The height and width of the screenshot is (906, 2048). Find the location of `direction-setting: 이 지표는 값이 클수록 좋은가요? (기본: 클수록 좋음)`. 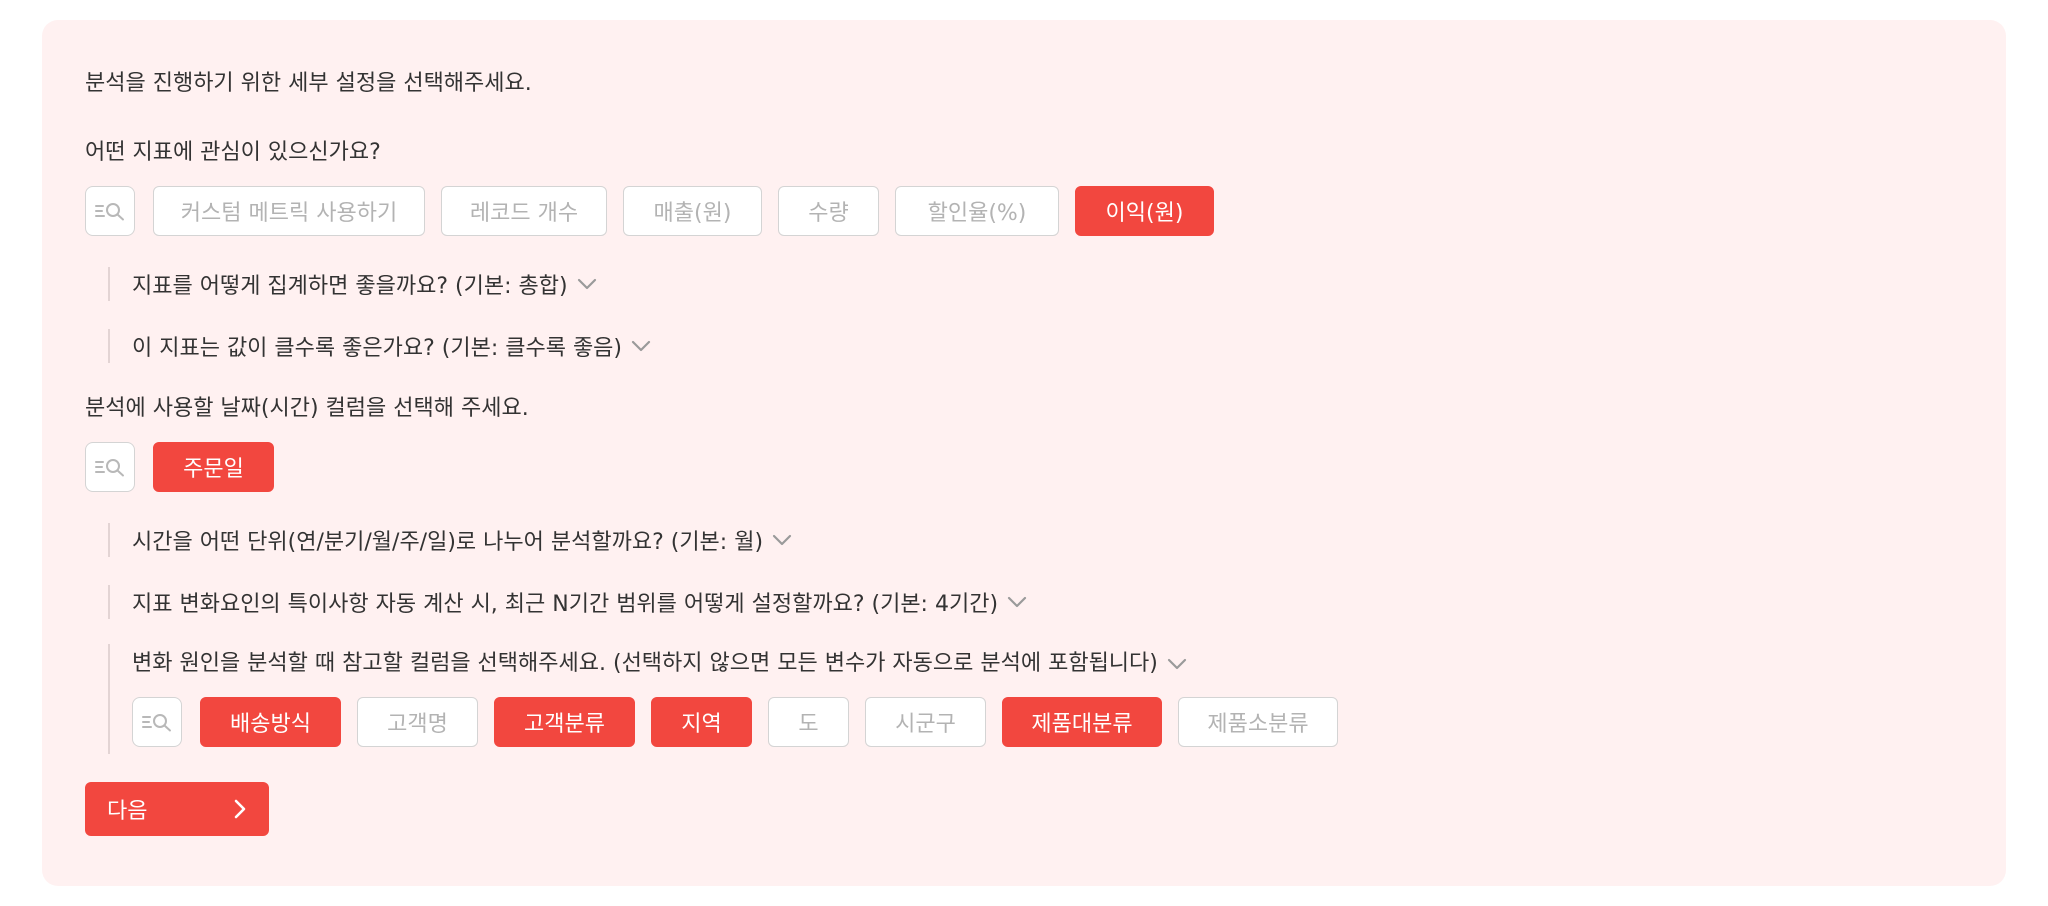

direction-setting: 이 지표는 값이 클수록 좋은가요? (기본: 클수록 좋음) is located at coordinates (380, 346).